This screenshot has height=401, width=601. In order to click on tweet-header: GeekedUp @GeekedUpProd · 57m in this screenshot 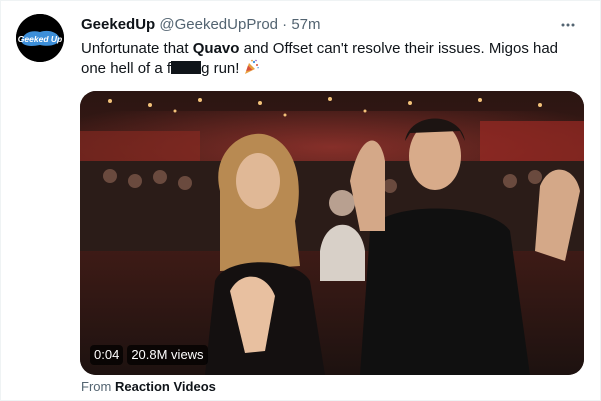, I will do `click(201, 25)`.